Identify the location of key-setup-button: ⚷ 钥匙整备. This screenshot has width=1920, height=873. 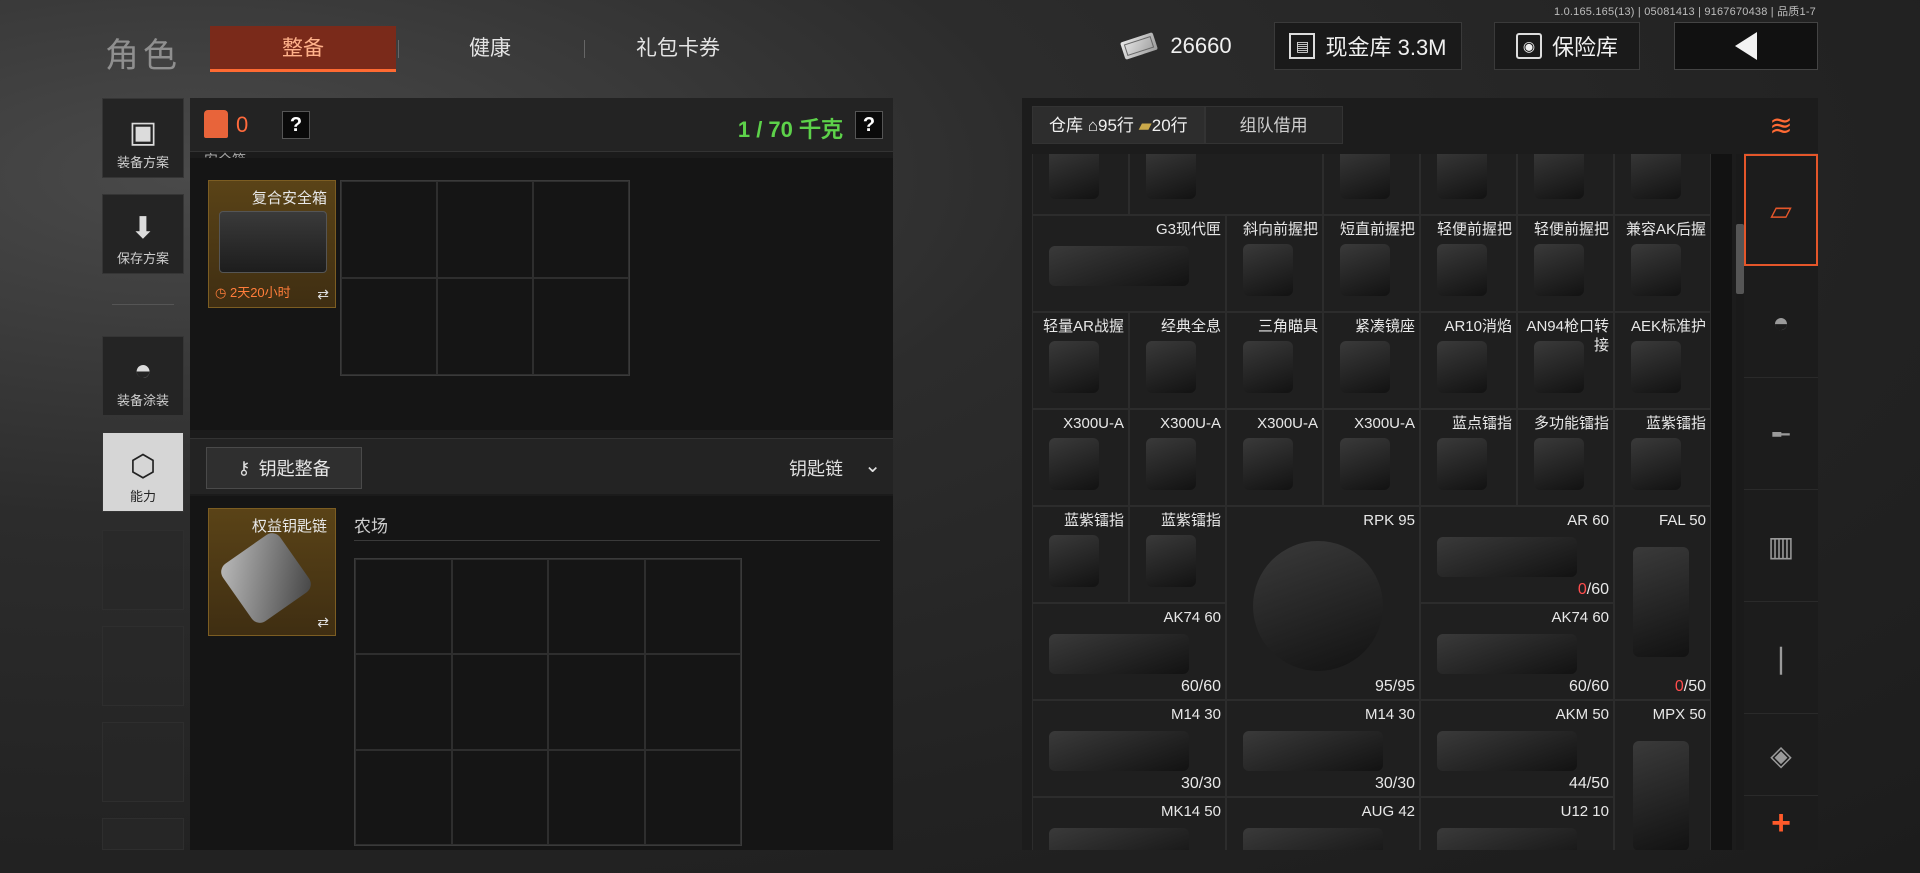
(284, 468).